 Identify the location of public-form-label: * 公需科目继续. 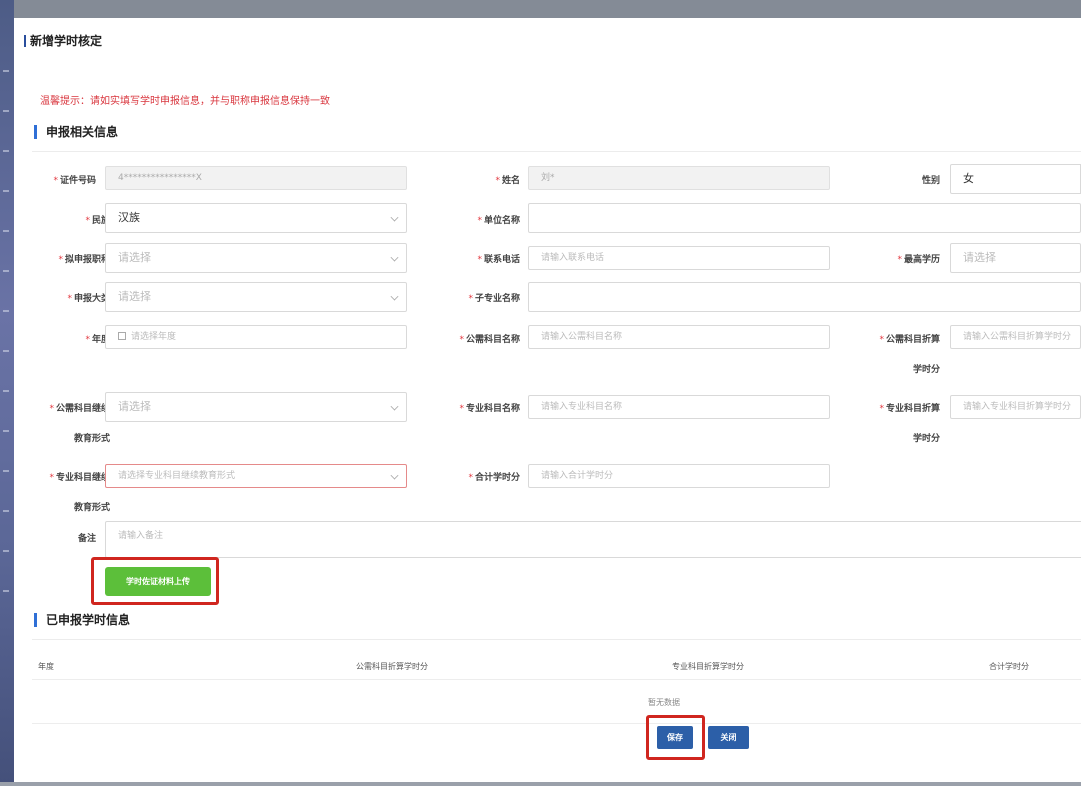
(79, 409).